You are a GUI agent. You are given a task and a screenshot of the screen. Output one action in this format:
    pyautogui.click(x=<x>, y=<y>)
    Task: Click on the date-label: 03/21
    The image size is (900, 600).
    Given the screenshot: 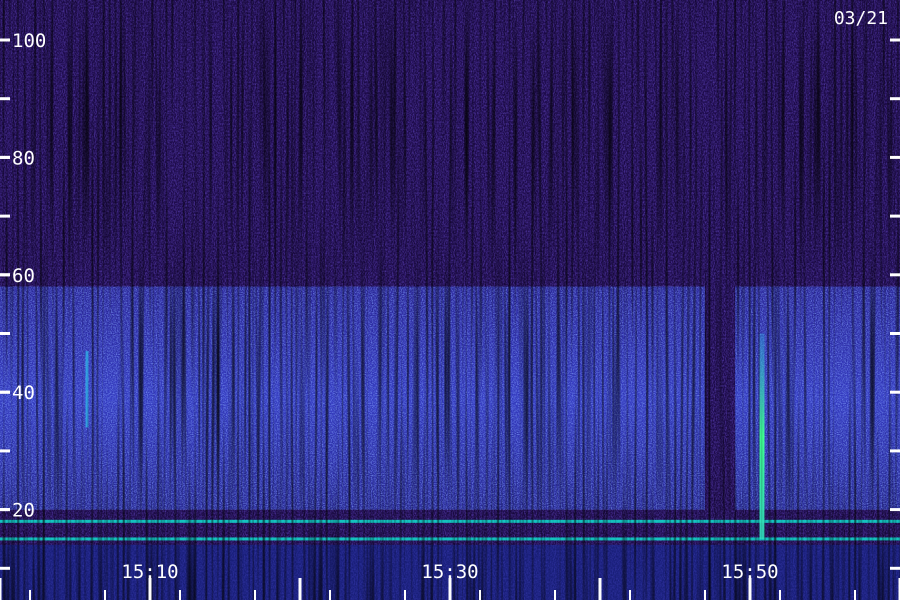 What is the action you would take?
    pyautogui.click(x=861, y=18)
    